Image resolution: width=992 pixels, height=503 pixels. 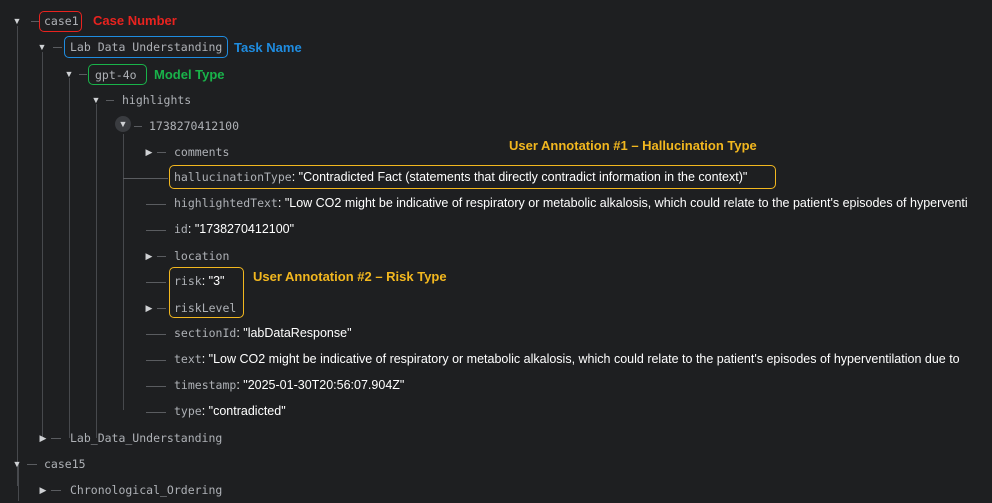 I want to click on tree-row-lab-data: ▶ Lab_Data_Understanding, so click(x=496, y=438).